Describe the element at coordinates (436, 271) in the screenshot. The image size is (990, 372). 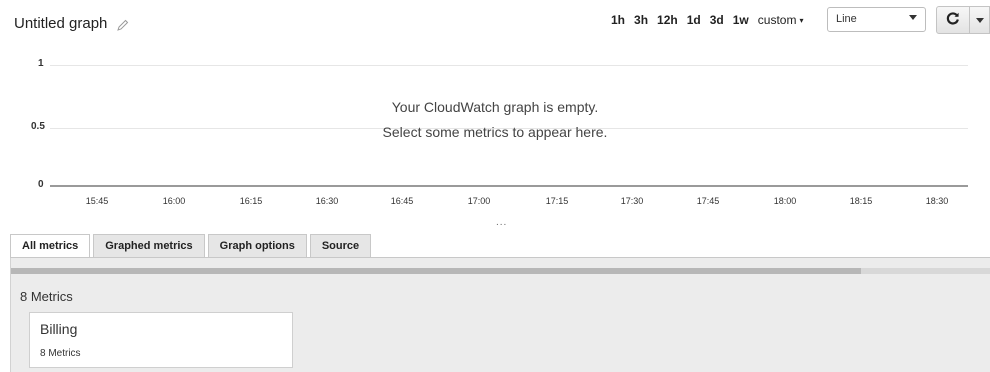
I see `scrollbar-thumb` at that location.